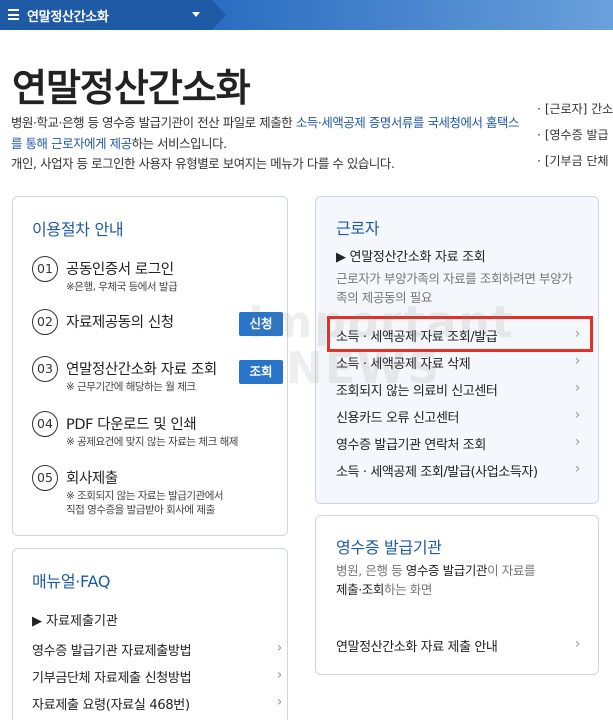  Describe the element at coordinates (454, 288) in the screenshot. I see `worker-description: 근로자가 부양가족의 자료를 조회하려면 부양가족의 제공동의 필요` at that location.